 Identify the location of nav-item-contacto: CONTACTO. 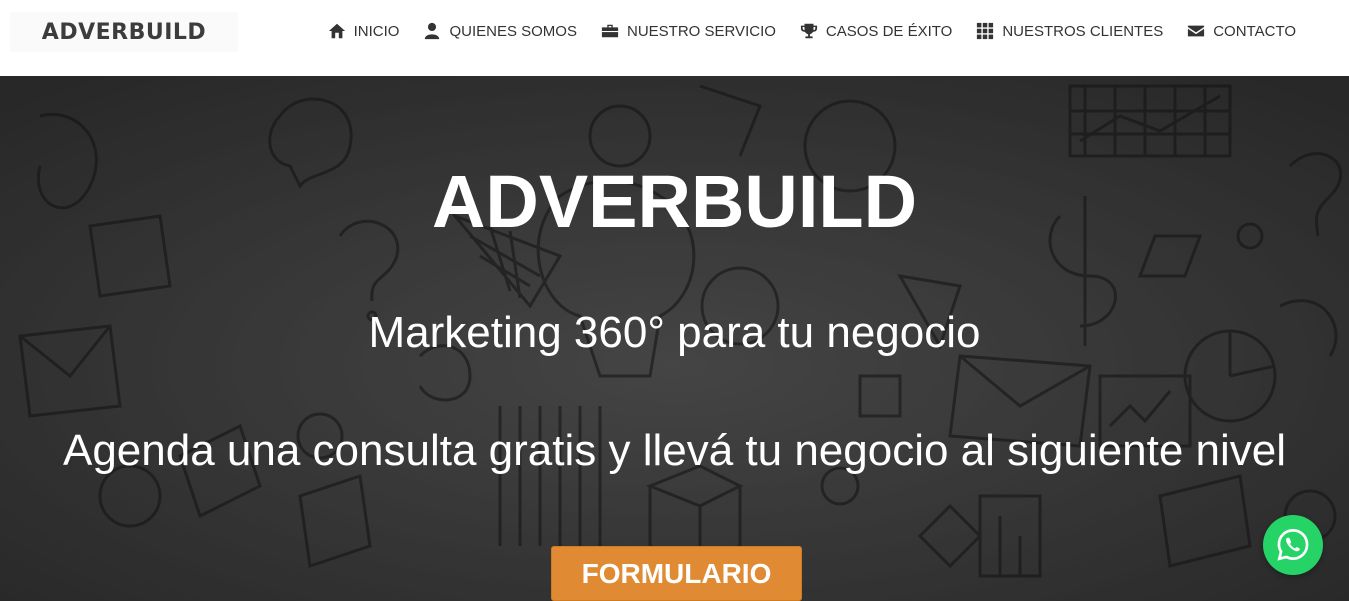
(1241, 31).